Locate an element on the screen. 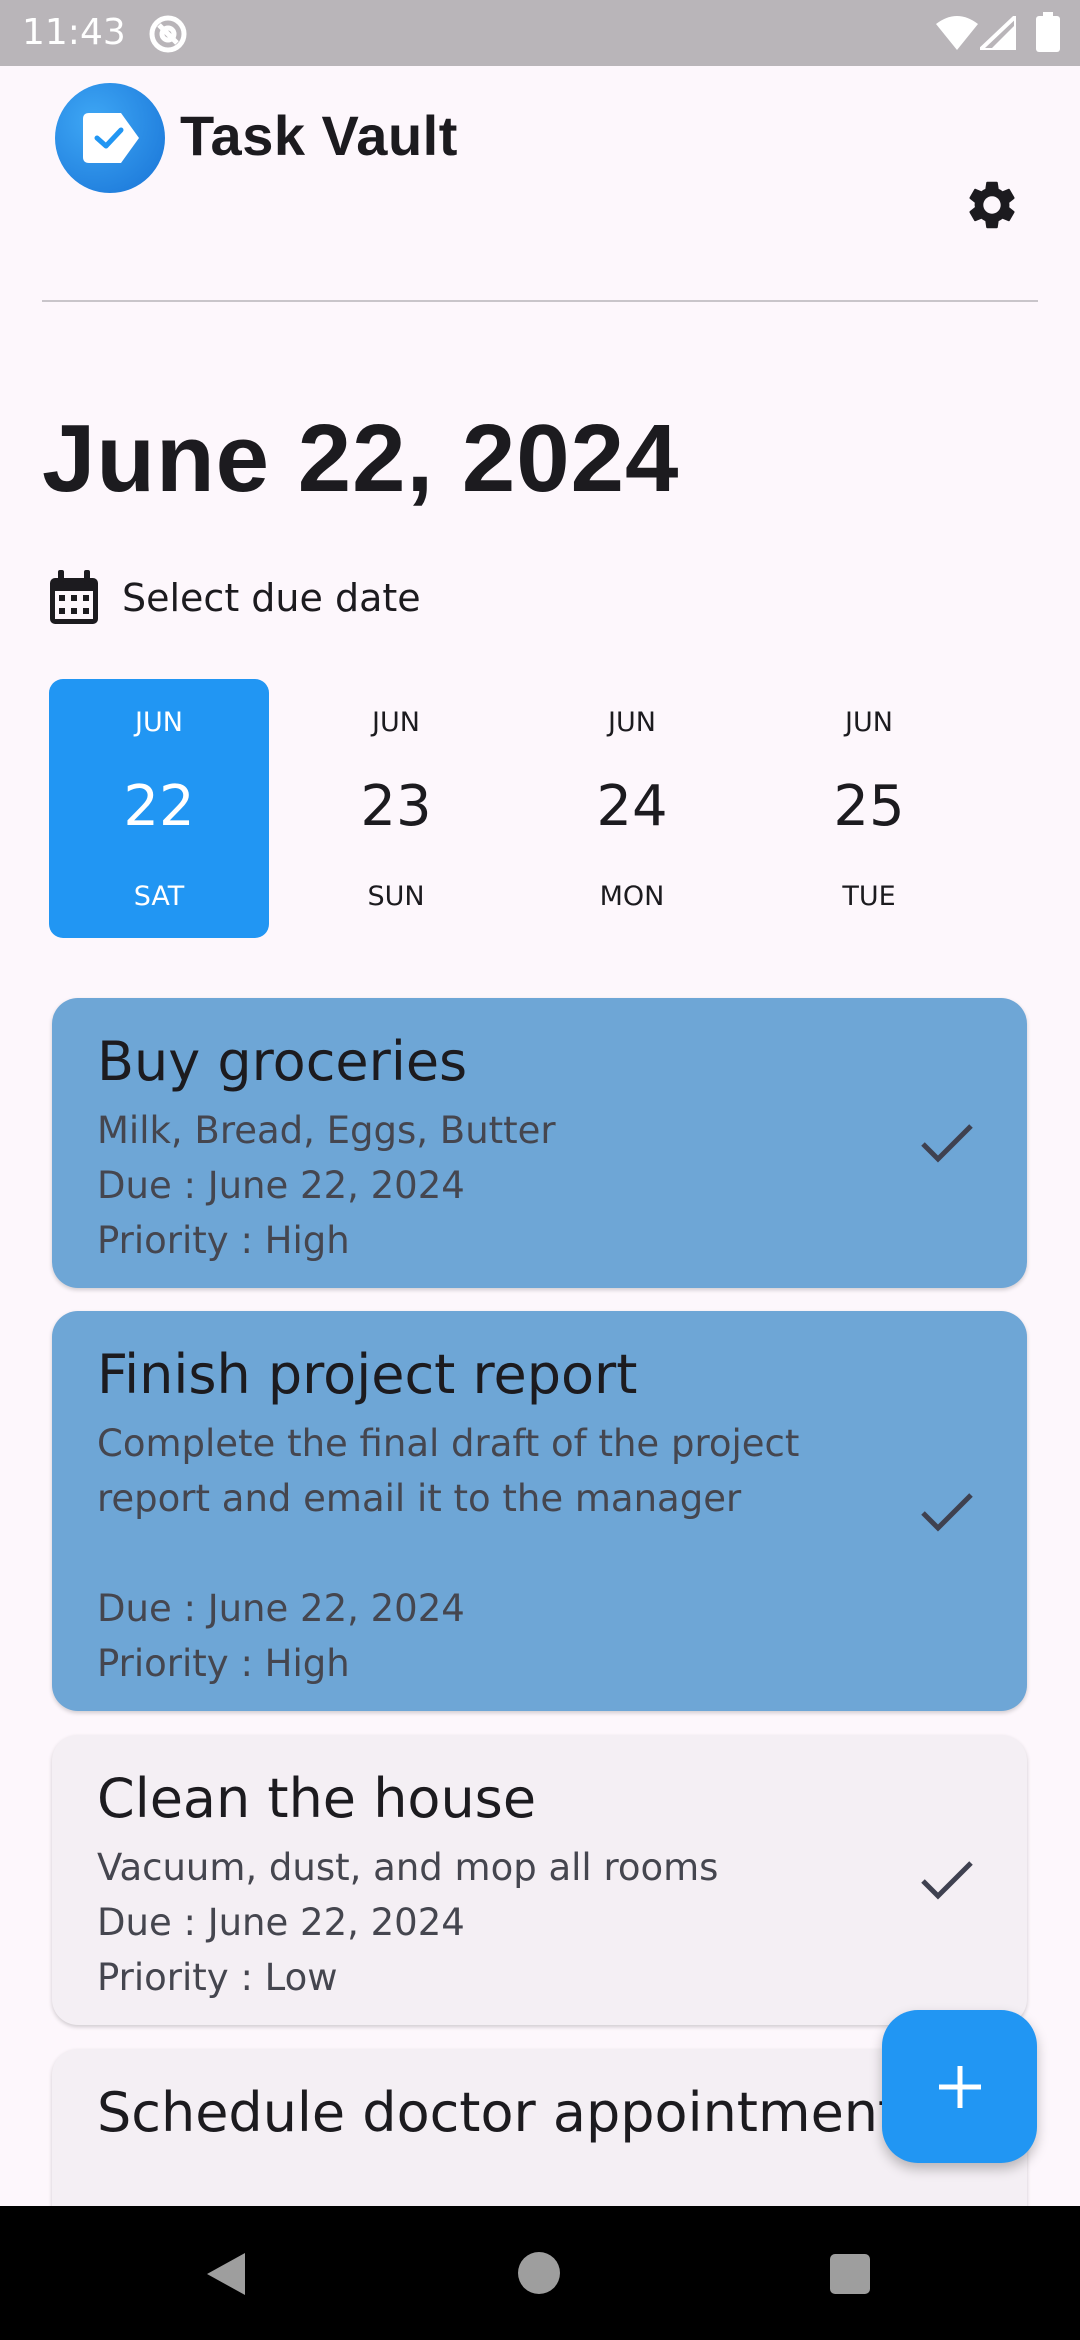  select-due-date-label: Select due date is located at coordinates (271, 598).